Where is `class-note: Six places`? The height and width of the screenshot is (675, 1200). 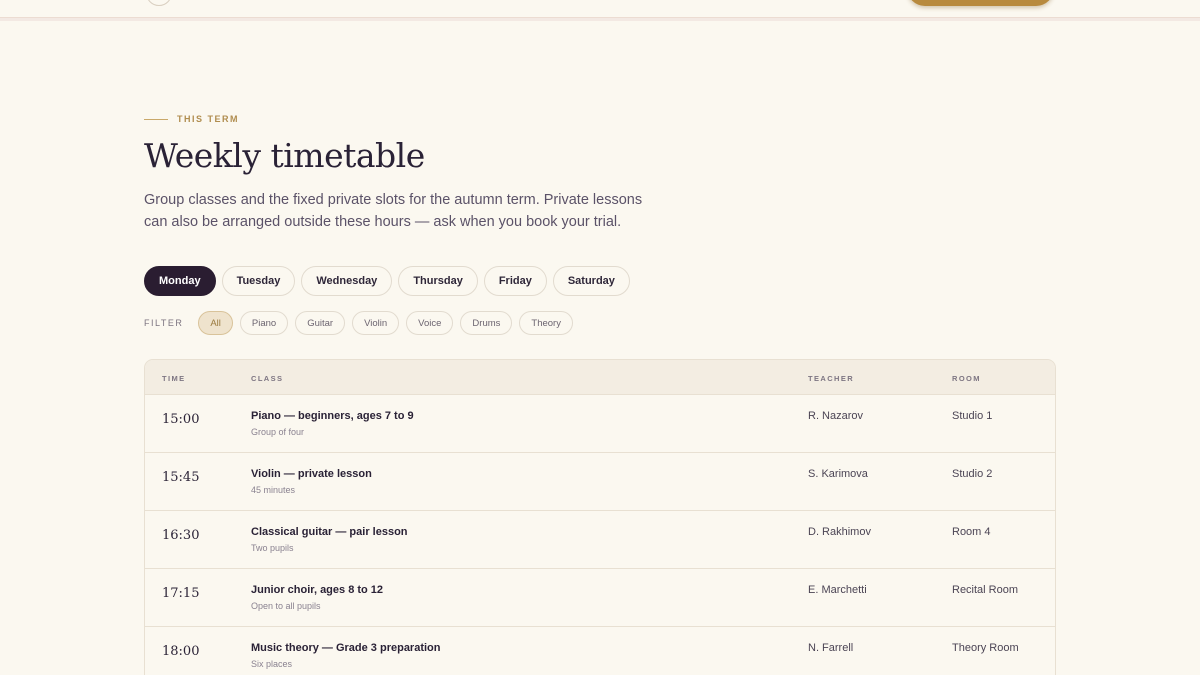 class-note: Six places is located at coordinates (272, 664).